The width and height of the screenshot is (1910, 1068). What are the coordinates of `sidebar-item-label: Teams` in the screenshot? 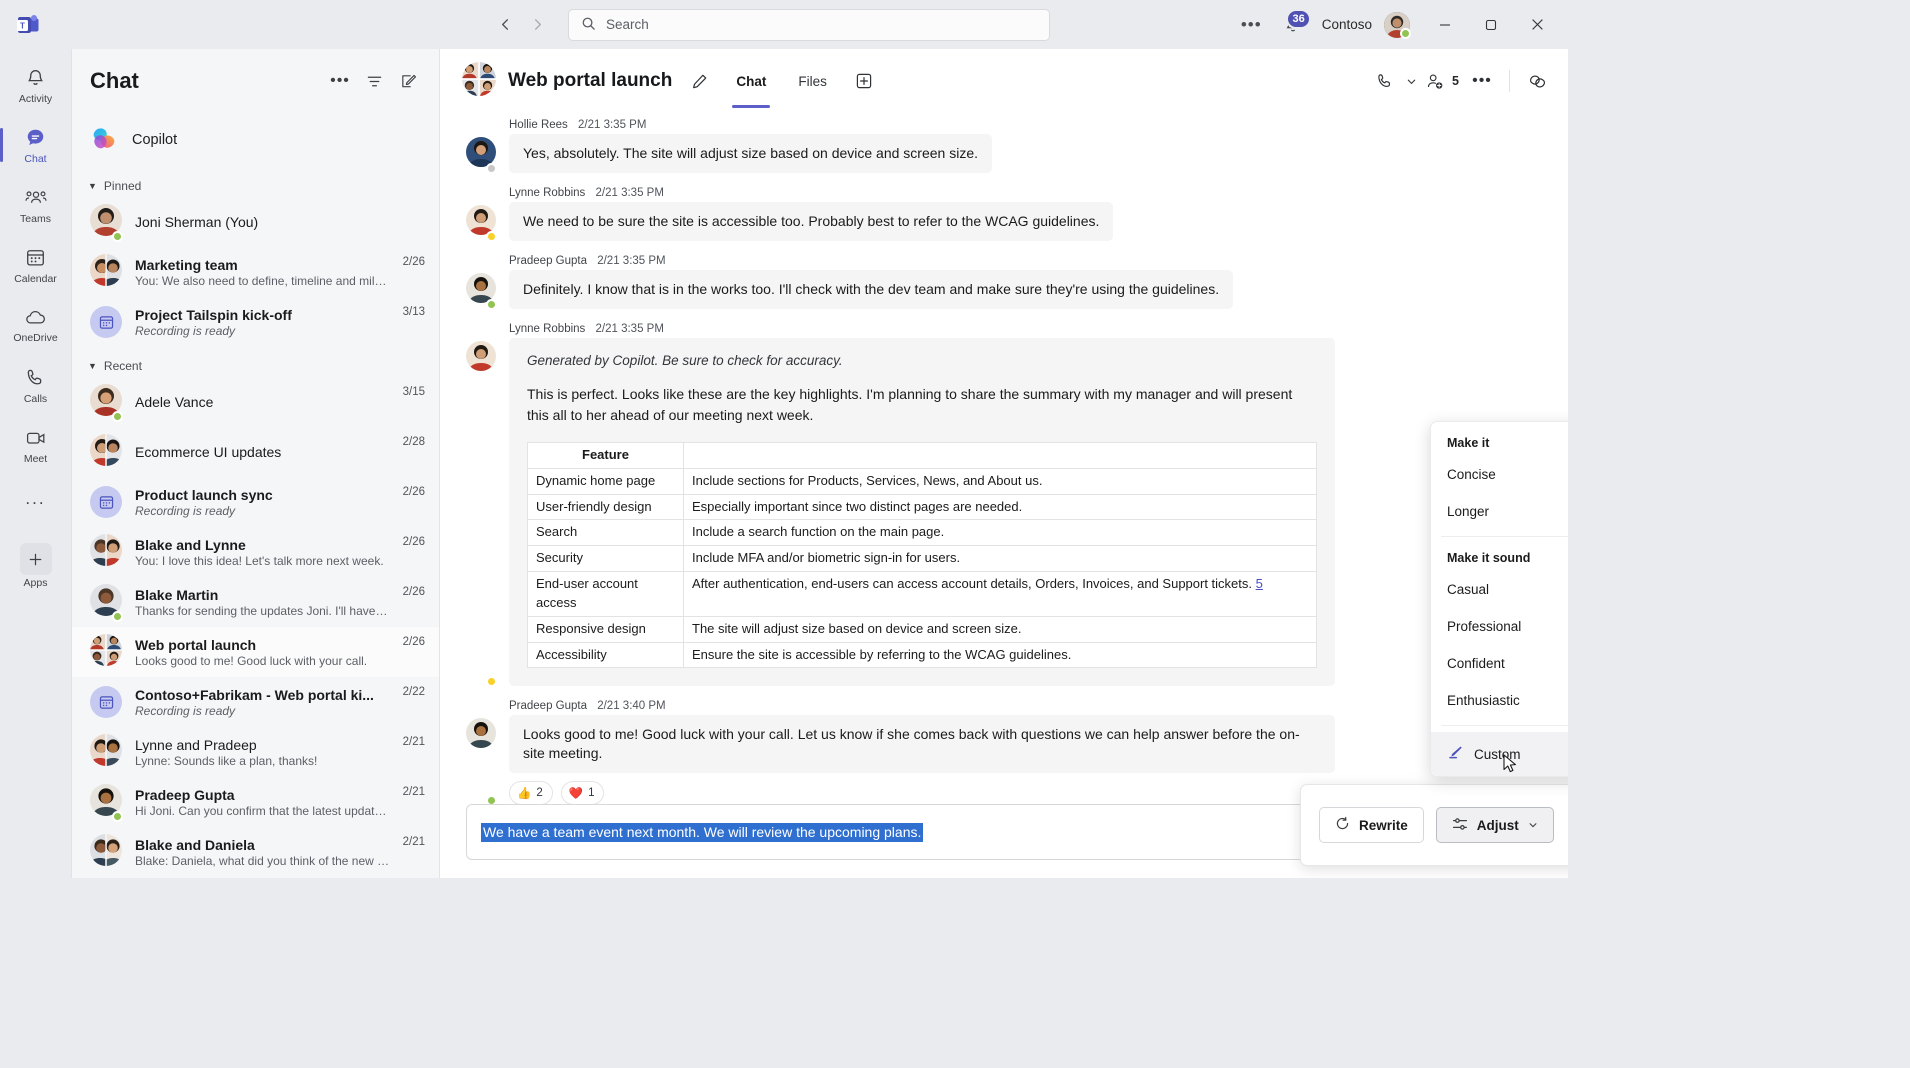 It's located at (35, 219).